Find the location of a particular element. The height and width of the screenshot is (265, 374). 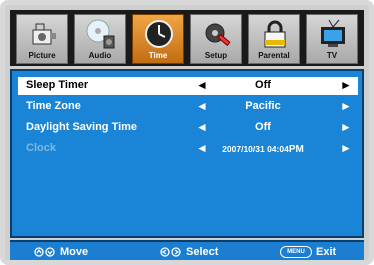

tab-audio: Audio is located at coordinates (100, 39).